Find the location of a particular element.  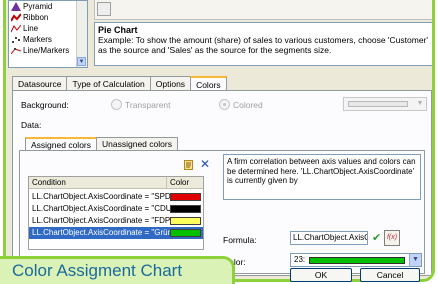

edit-icon is located at coordinates (189, 164).